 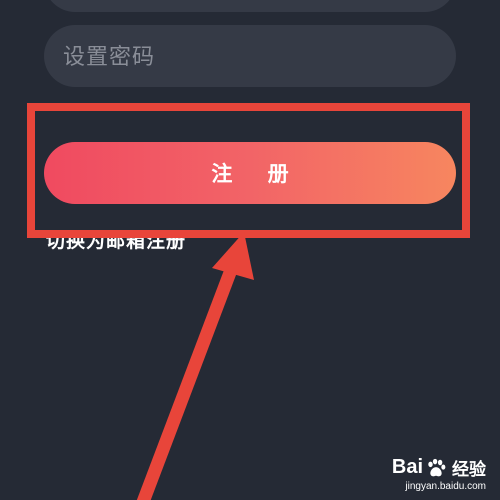 What do you see at coordinates (233, 256) in the screenshot?
I see `arrow-head` at bounding box center [233, 256].